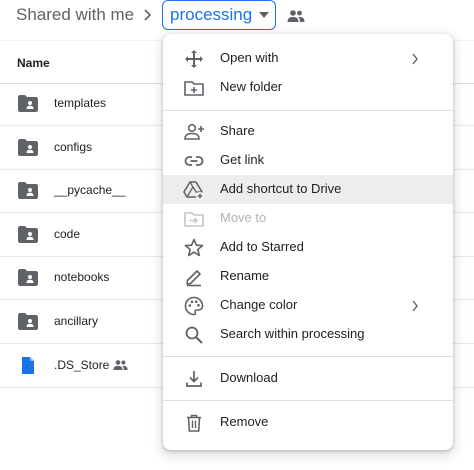 The width and height of the screenshot is (474, 470). Describe the element at coordinates (80, 103) in the screenshot. I see `file-name: templates` at that location.